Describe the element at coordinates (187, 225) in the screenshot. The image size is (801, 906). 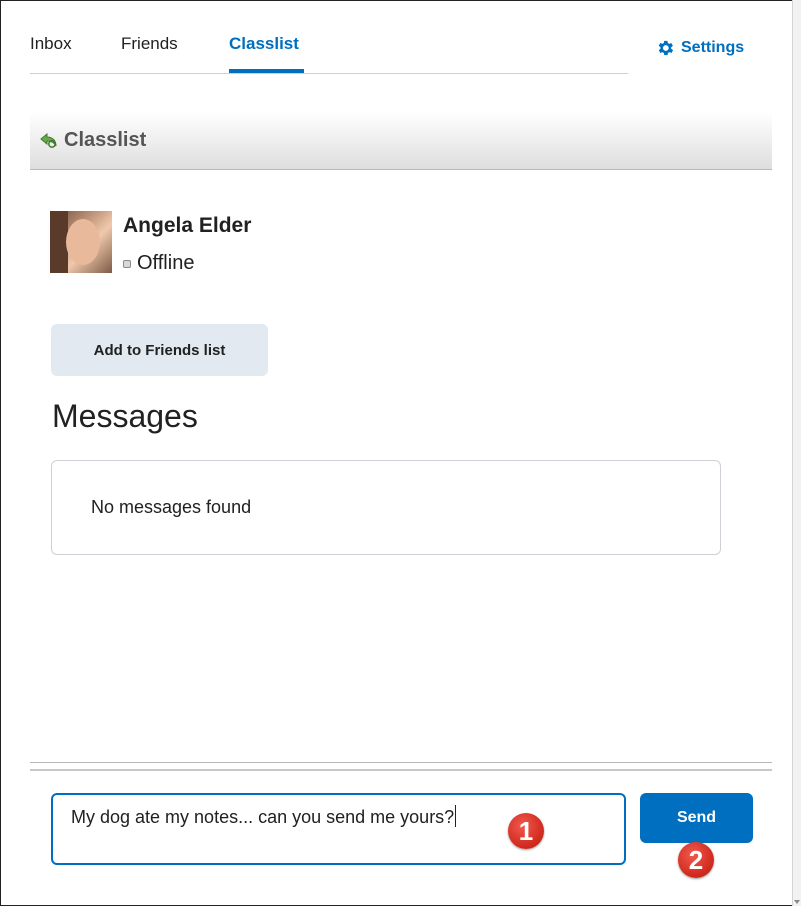
I see `user-name: Angela Elder` at that location.